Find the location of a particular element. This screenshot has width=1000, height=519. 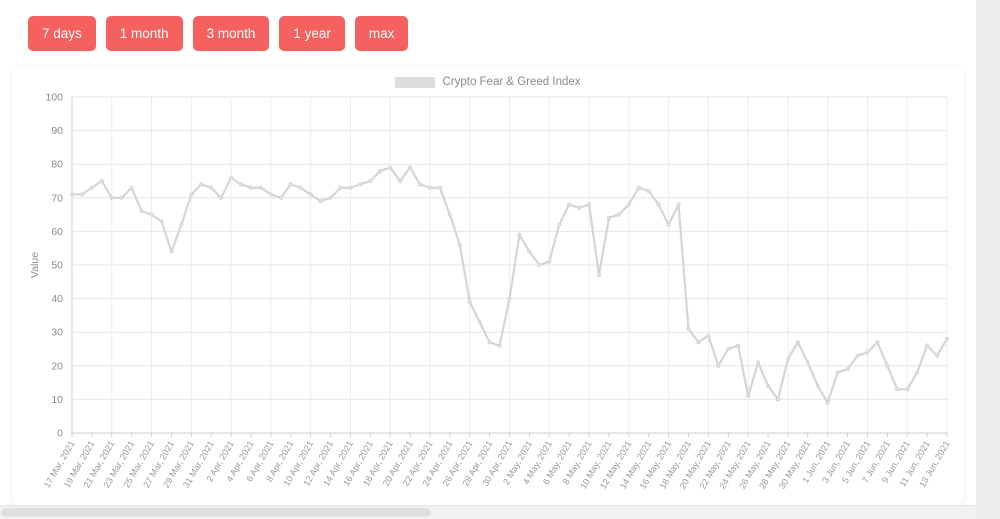

range-7-days-button: 7 days is located at coordinates (62, 33).